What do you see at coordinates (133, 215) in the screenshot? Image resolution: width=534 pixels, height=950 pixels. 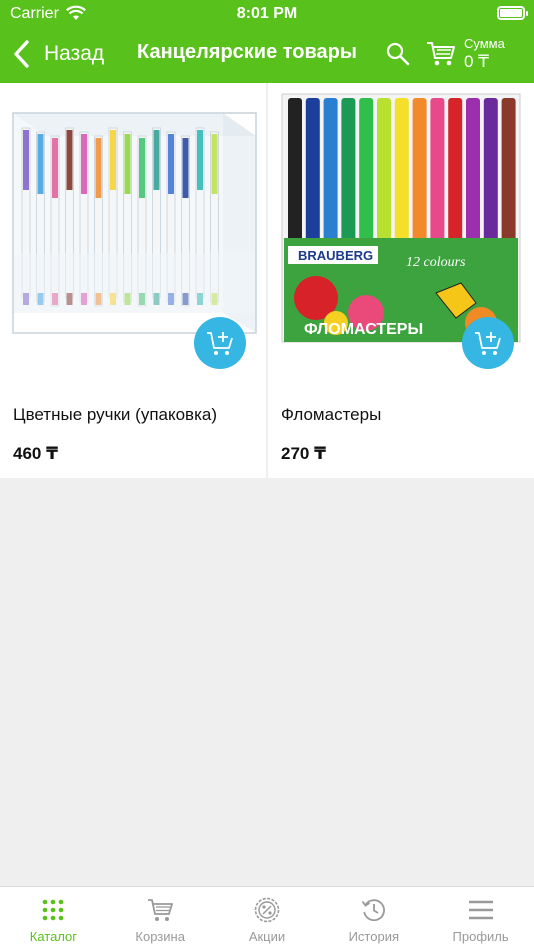 I see `gel-pens-image` at bounding box center [133, 215].